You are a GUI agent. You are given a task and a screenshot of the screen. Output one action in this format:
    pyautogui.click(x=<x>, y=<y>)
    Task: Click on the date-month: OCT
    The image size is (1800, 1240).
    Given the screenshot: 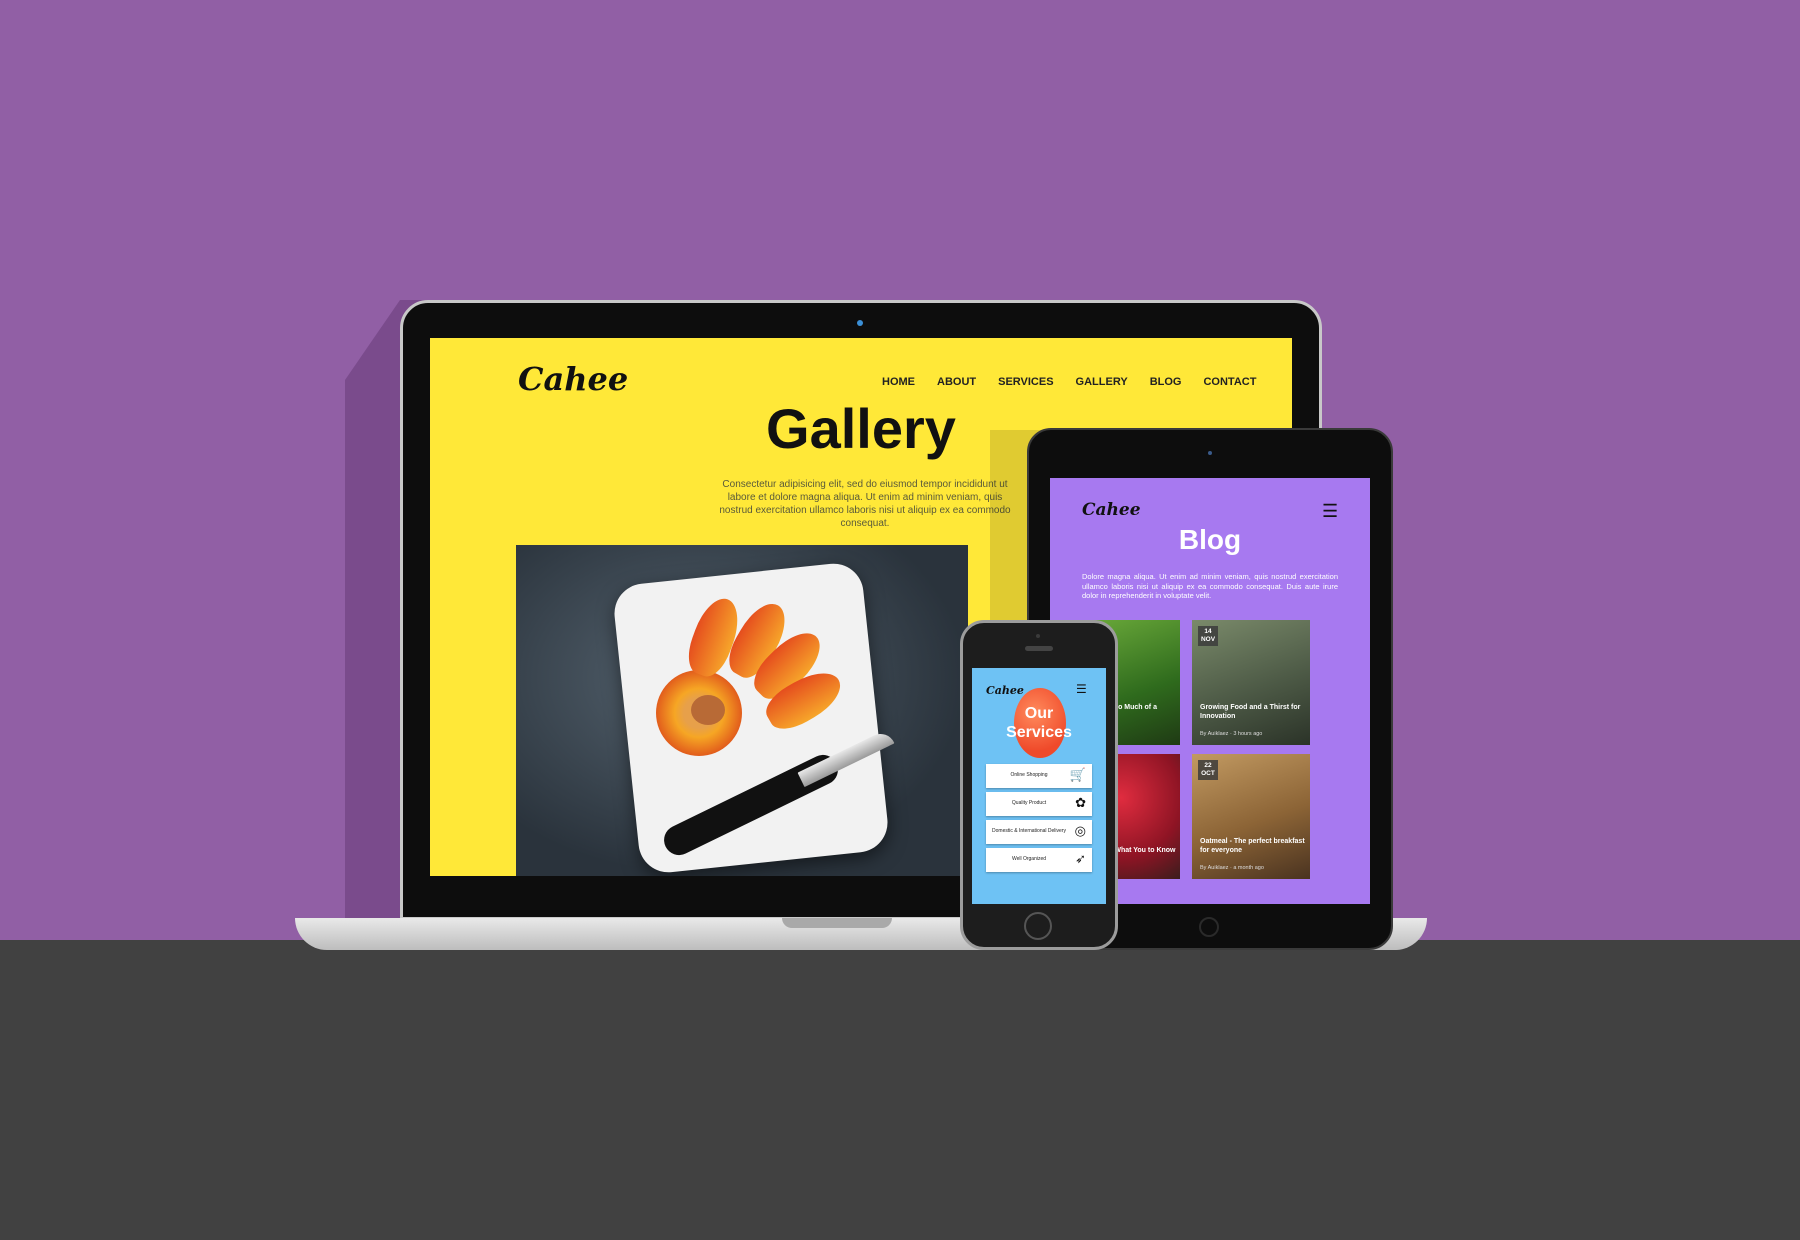 What is the action you would take?
    pyautogui.click(x=1208, y=773)
    